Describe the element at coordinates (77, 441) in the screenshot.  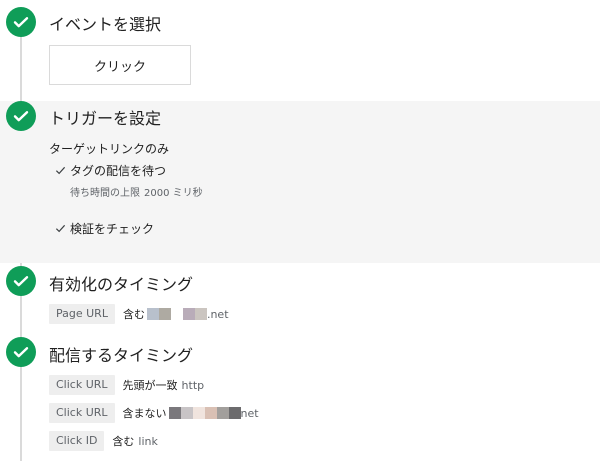
I see `variable-chip: Click ID` at that location.